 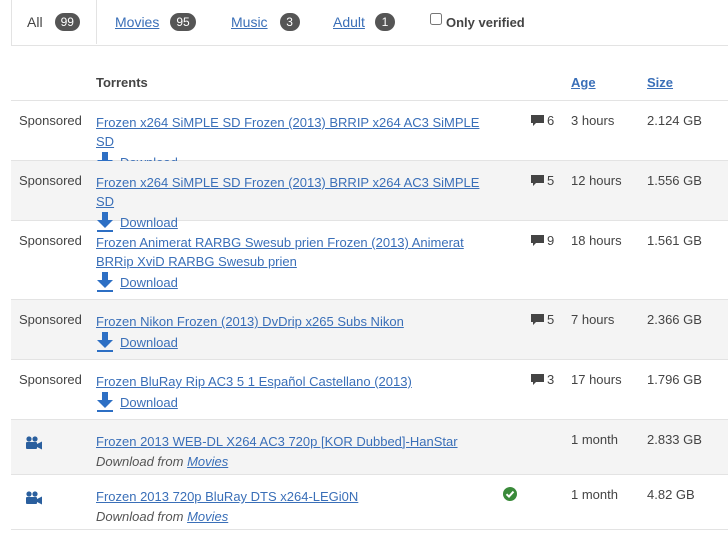 What do you see at coordinates (289, 22) in the screenshot?
I see `filter-music-count: 3` at bounding box center [289, 22].